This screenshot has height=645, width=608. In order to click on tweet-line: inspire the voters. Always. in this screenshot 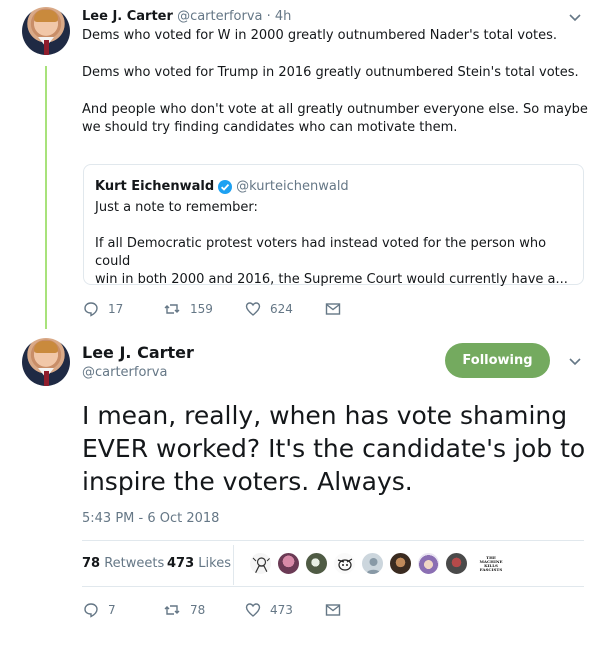, I will do `click(247, 481)`.